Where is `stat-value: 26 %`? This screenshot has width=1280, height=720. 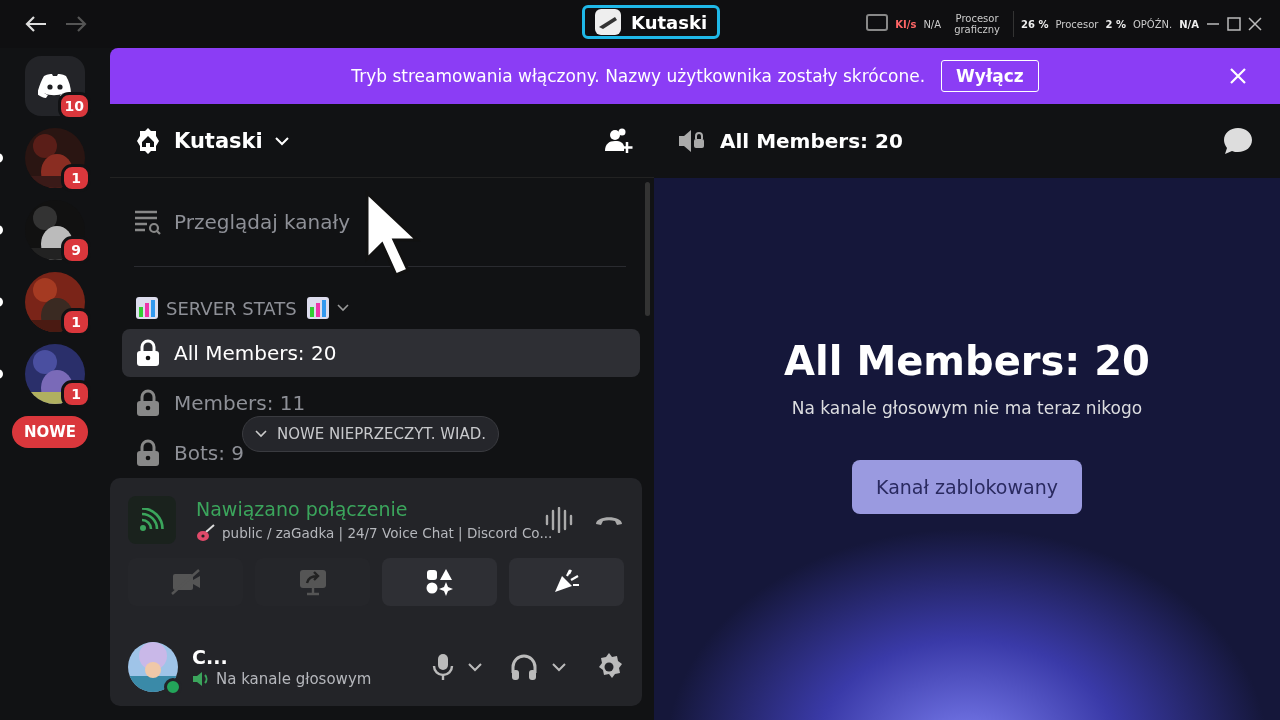
stat-value: 26 % is located at coordinates (1035, 24).